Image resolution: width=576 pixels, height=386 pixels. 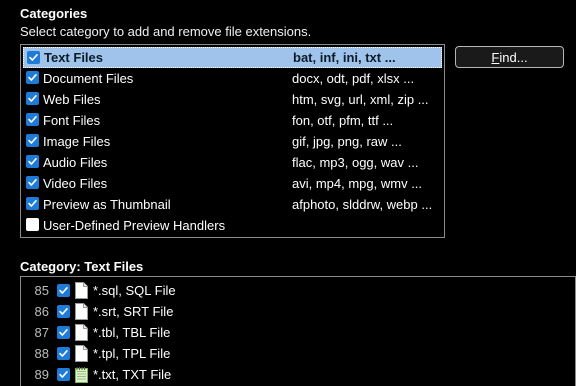 I want to click on file-extension-row: 87 *.tbl, TBL File, so click(x=298, y=332).